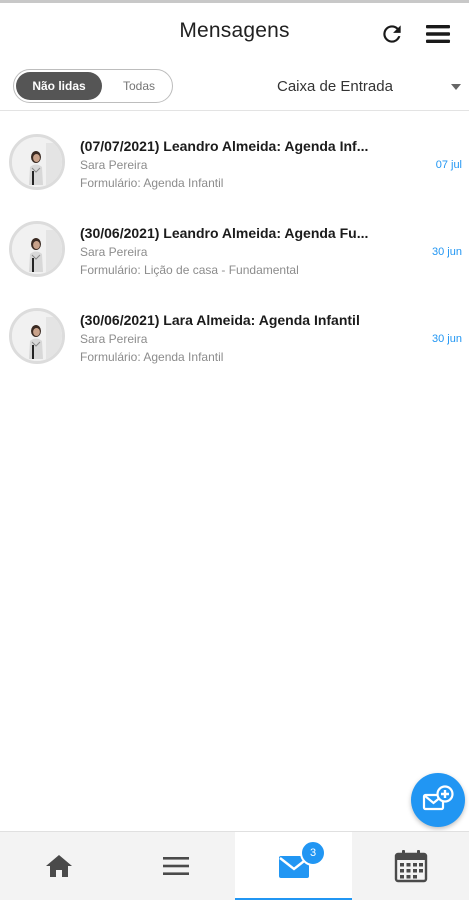 The image size is (469, 900). Describe the element at coordinates (234, 87) in the screenshot. I see `filter-bar: Não lidas Todas Caixa de Entrada` at that location.